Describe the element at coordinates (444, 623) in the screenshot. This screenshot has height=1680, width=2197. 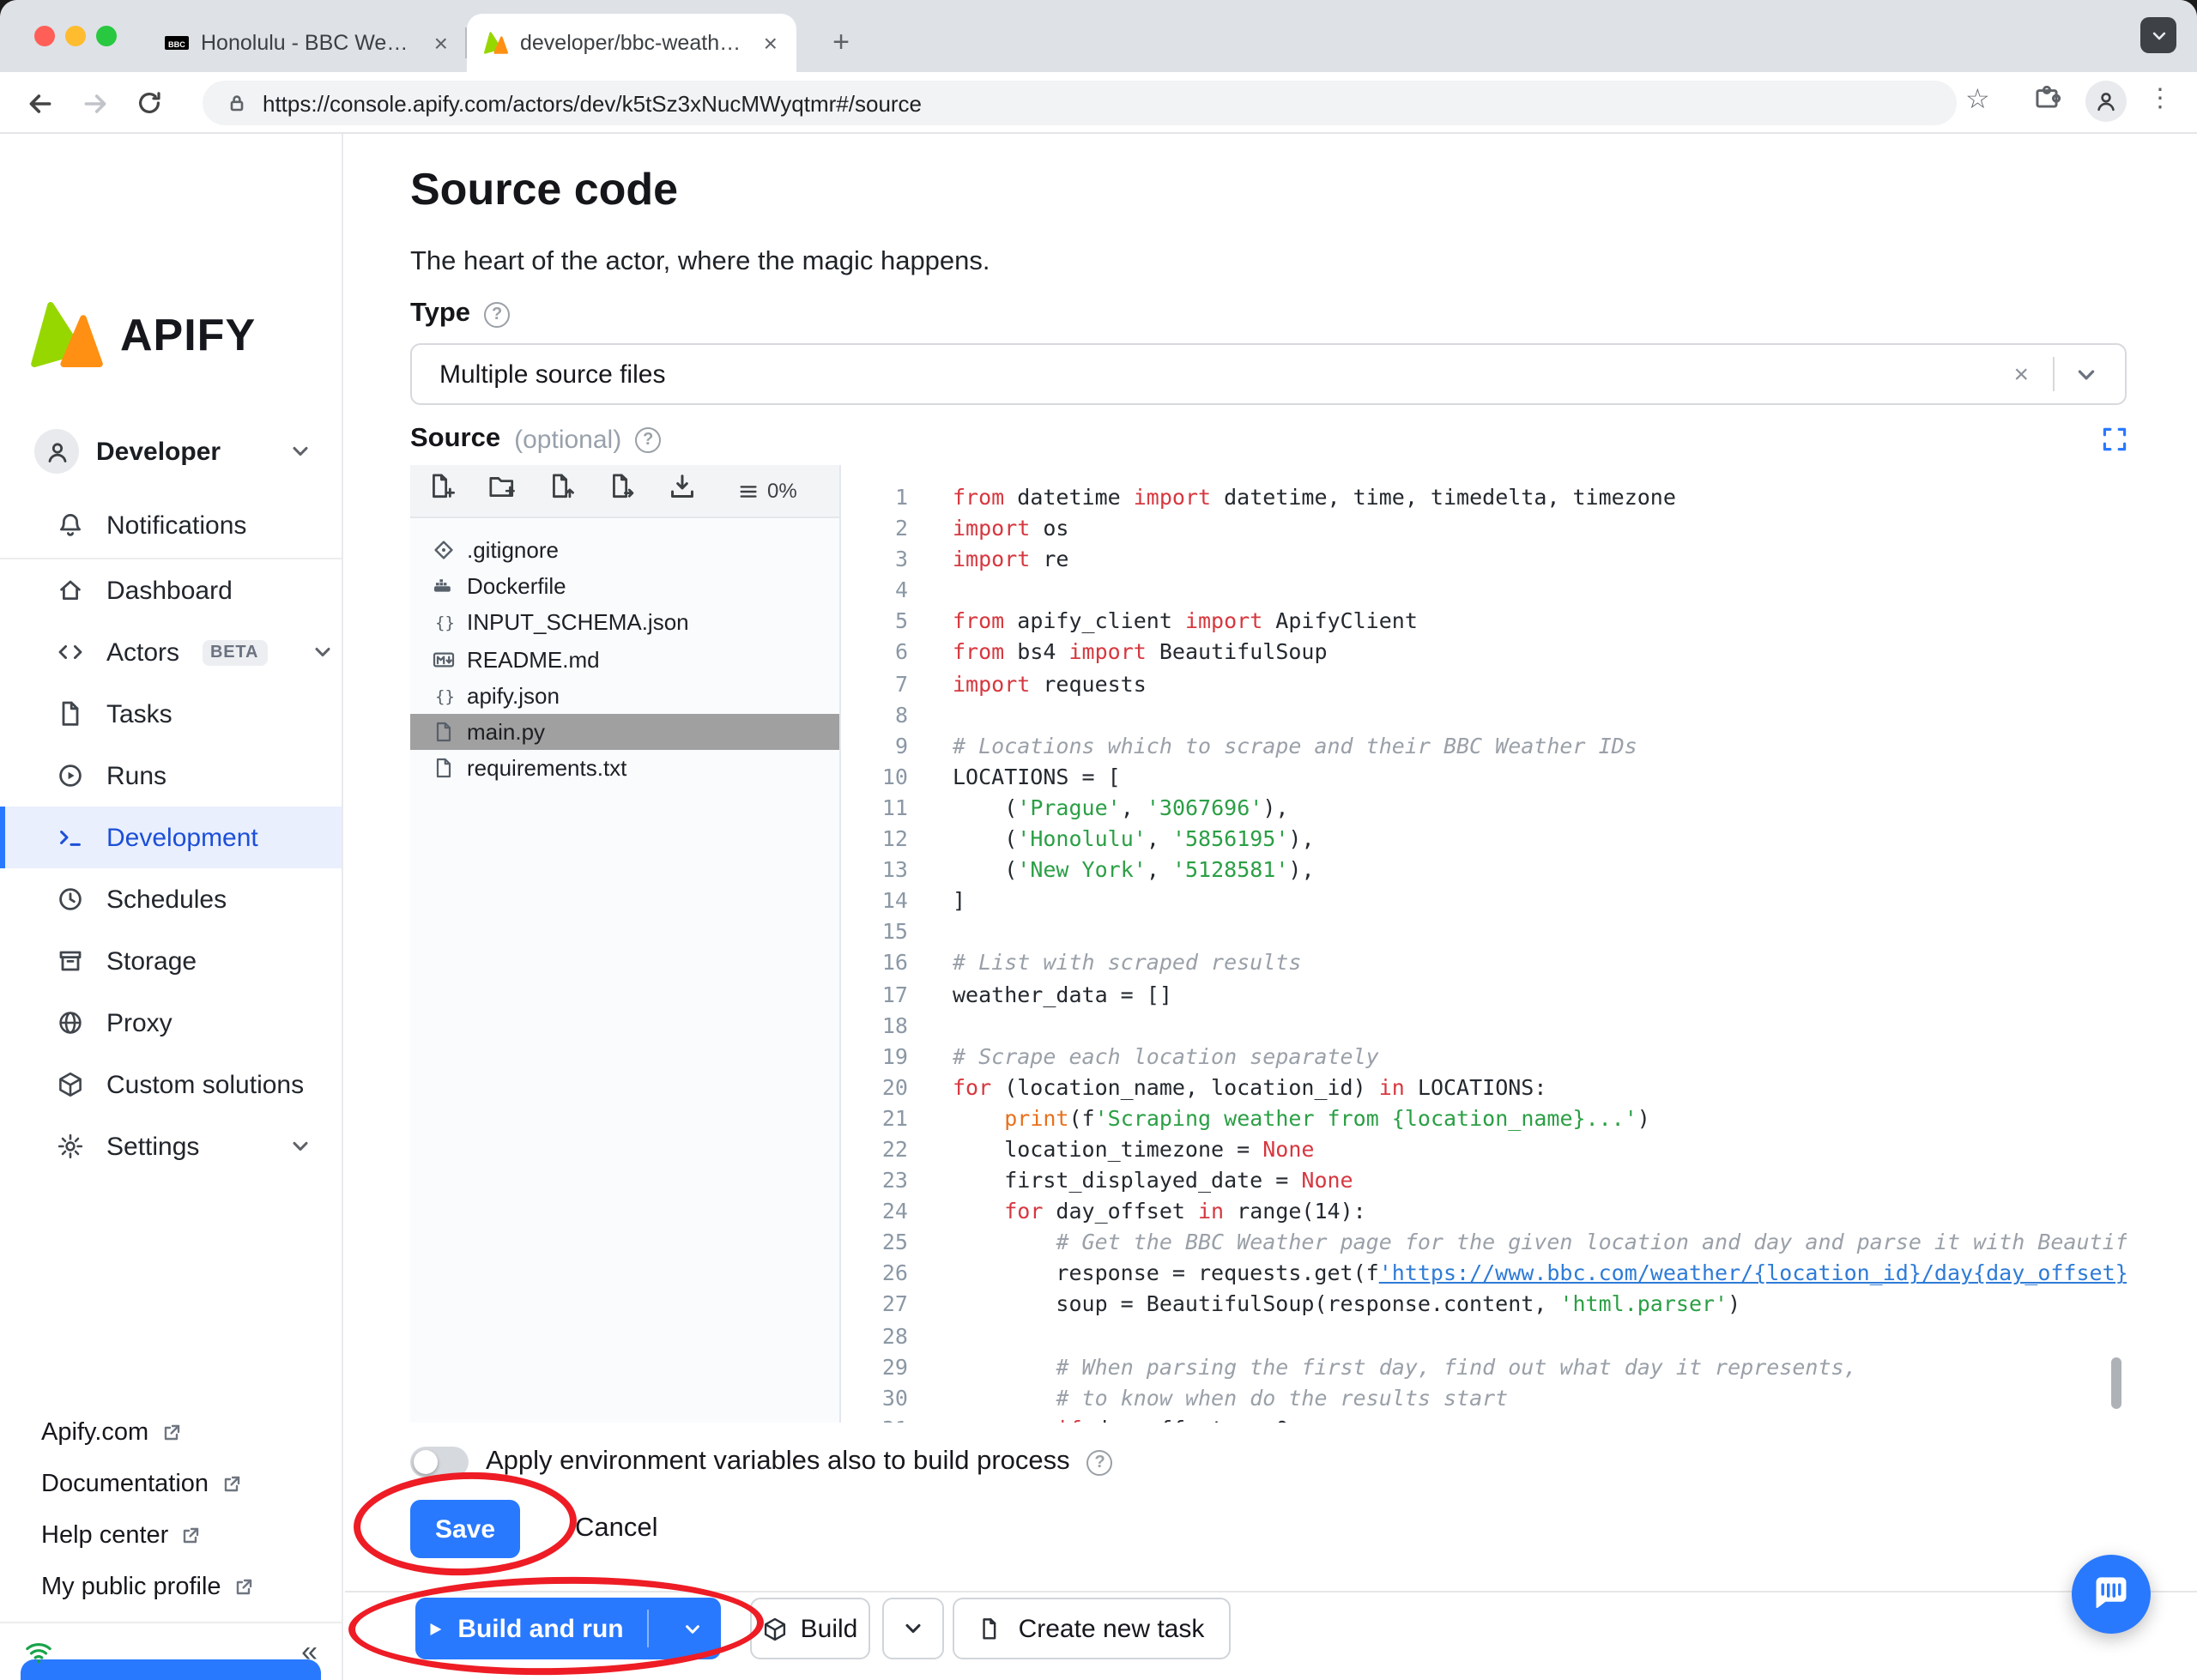
I see `json-file-icon: {}` at that location.